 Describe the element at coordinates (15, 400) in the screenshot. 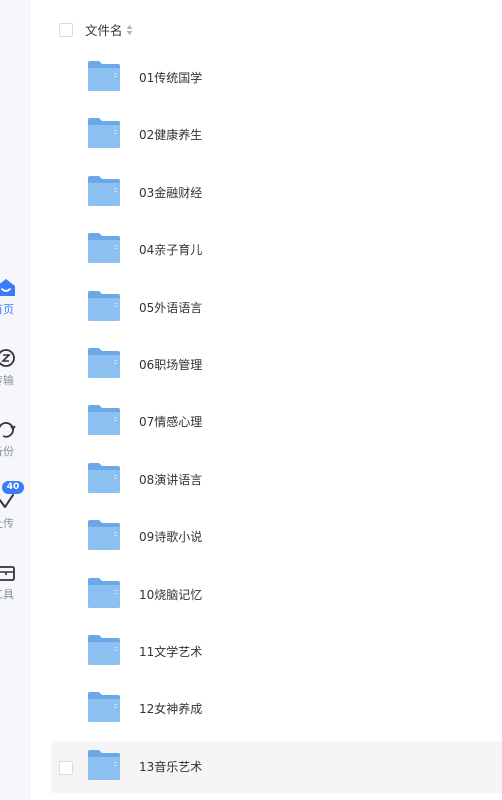

I see `left-nav: 首页 传输 备份` at that location.